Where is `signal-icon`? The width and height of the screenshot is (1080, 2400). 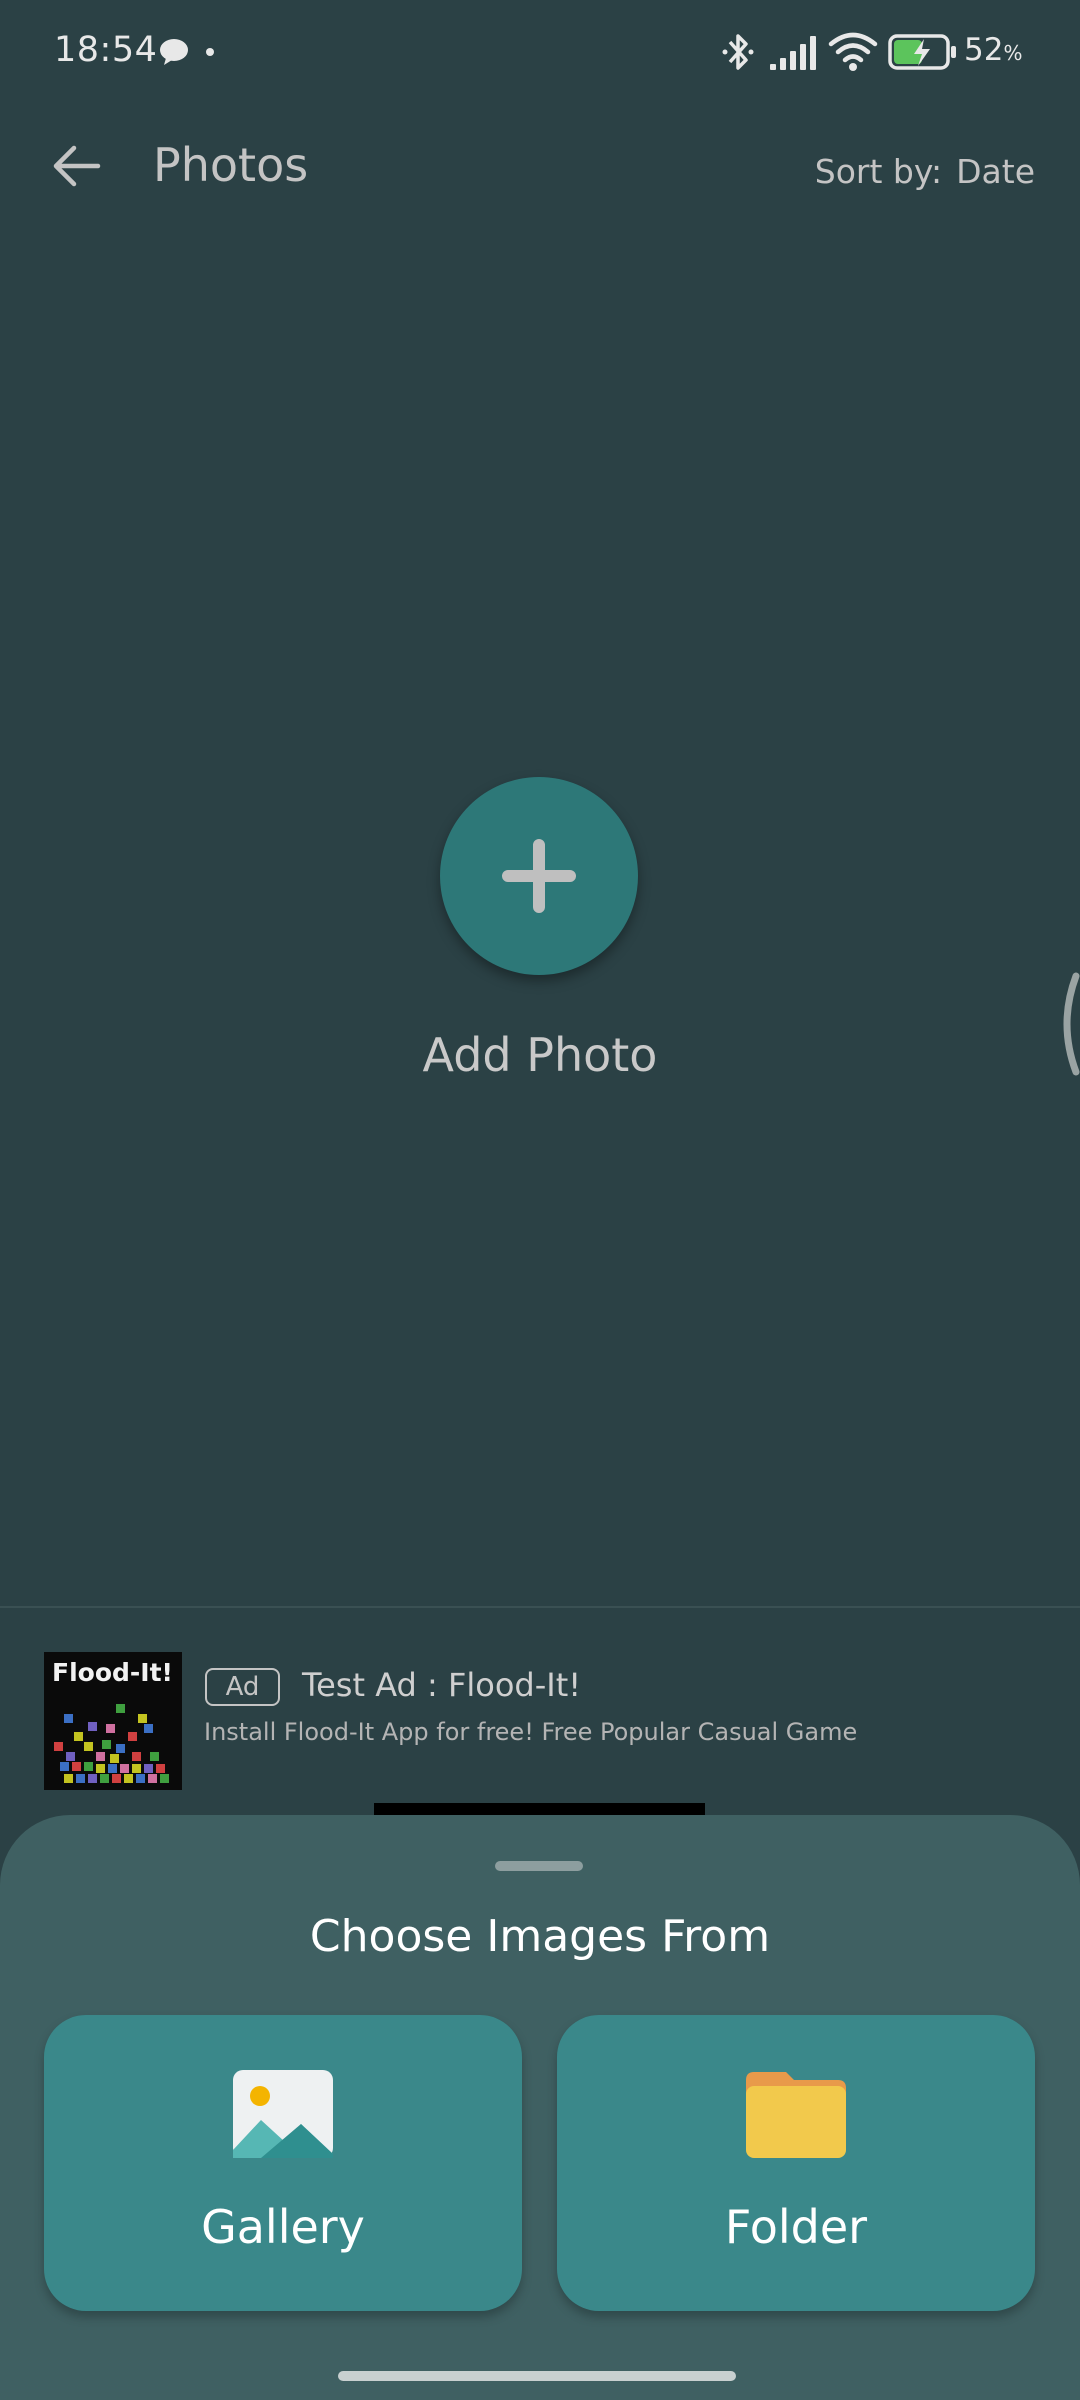
signal-icon is located at coordinates (793, 53).